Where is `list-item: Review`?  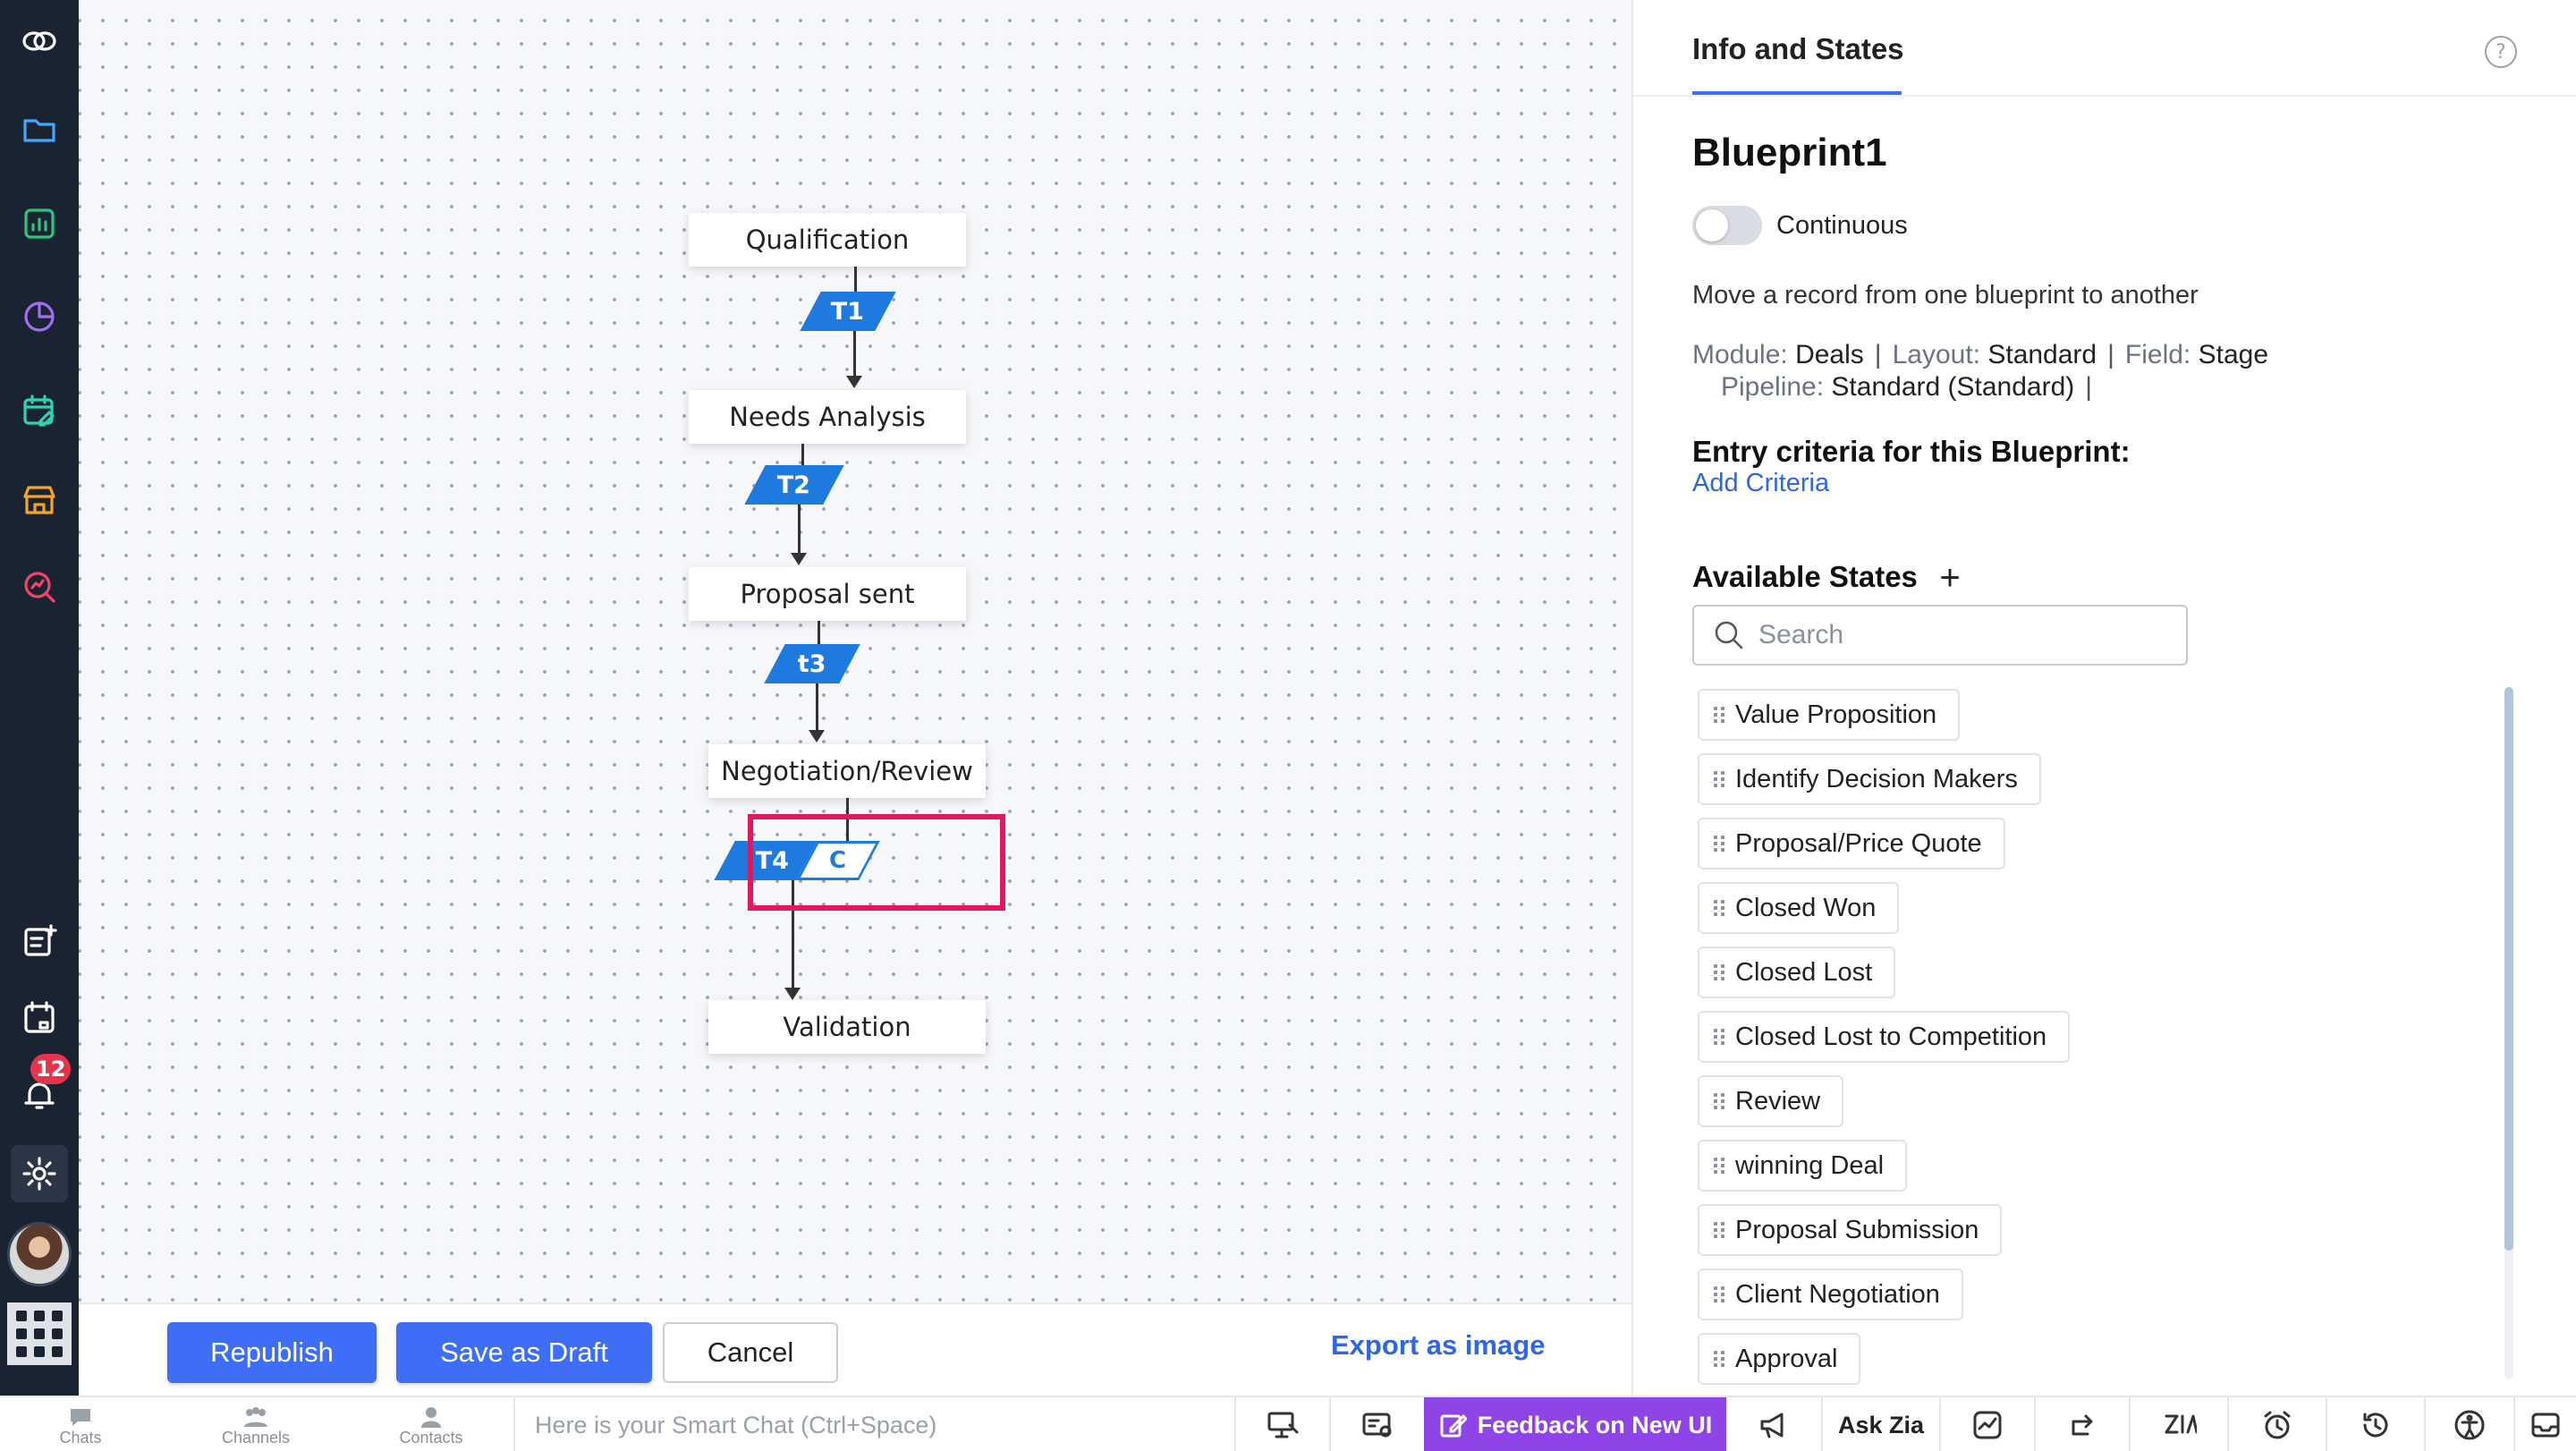 list-item: Review is located at coordinates (1771, 1101).